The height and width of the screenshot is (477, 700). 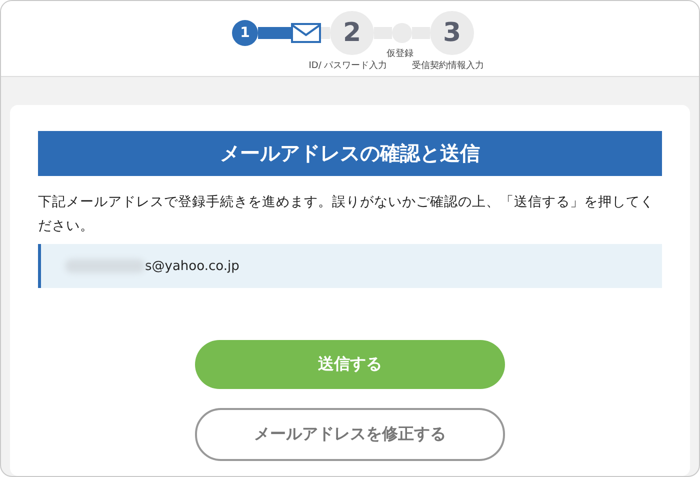 What do you see at coordinates (400, 54) in the screenshot?
I see `step-label: 仮登録` at bounding box center [400, 54].